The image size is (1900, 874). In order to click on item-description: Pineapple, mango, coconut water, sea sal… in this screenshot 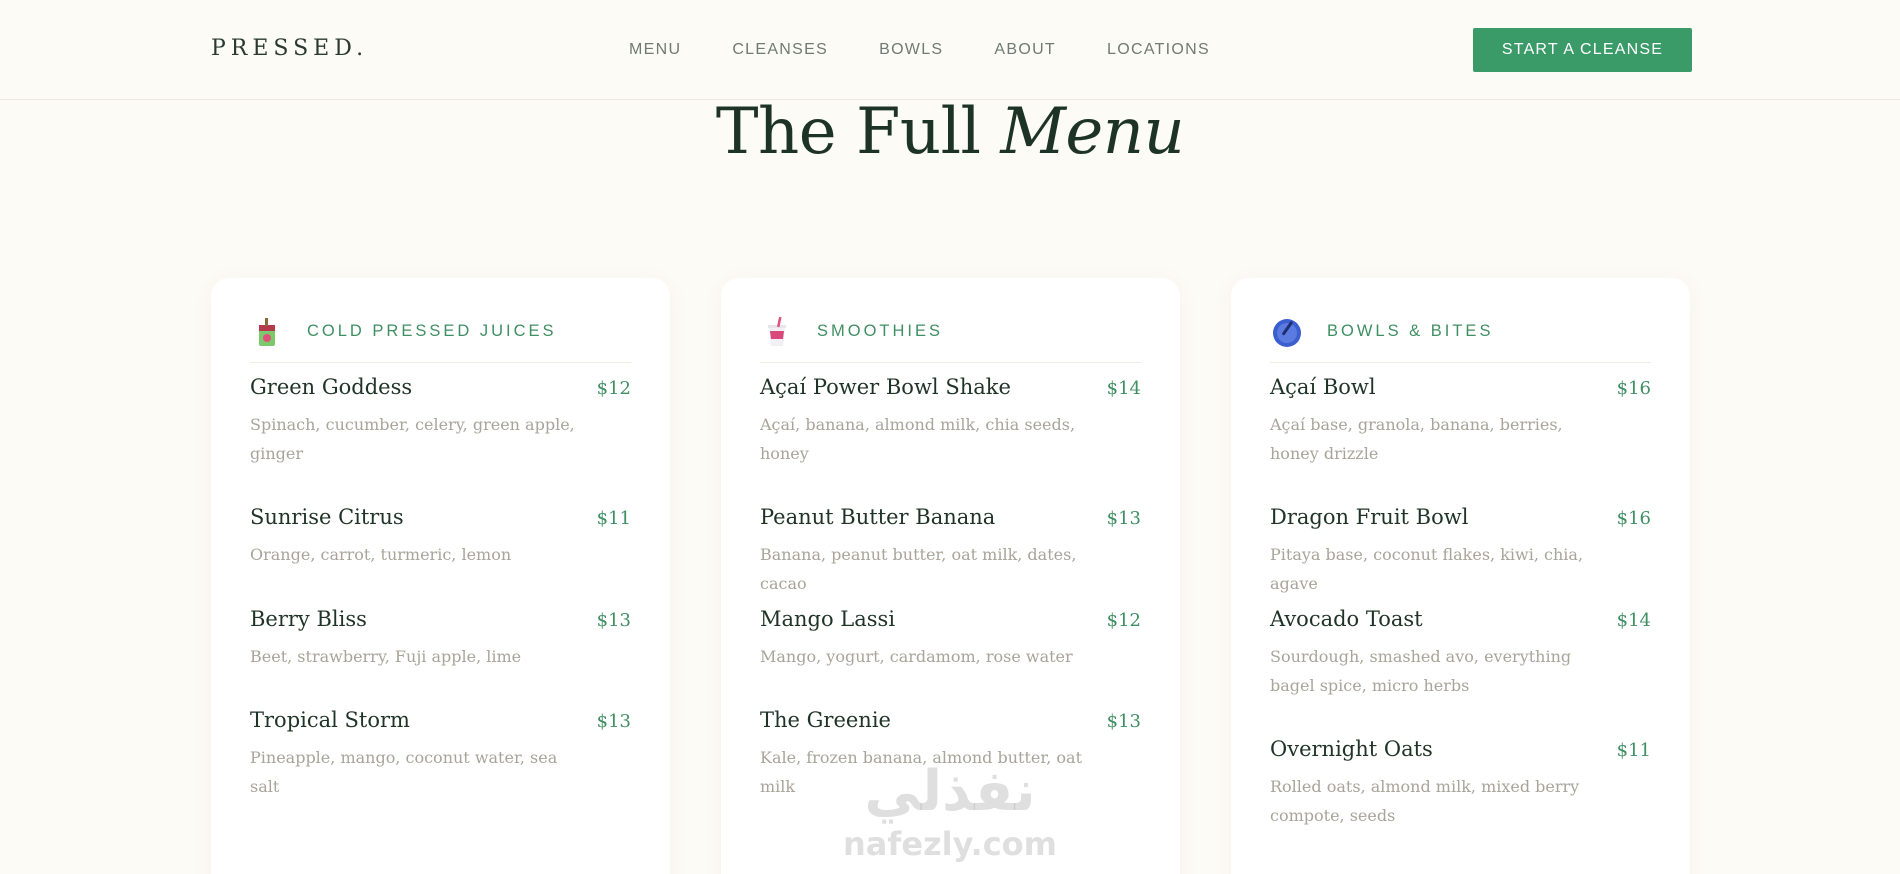, I will do `click(404, 772)`.